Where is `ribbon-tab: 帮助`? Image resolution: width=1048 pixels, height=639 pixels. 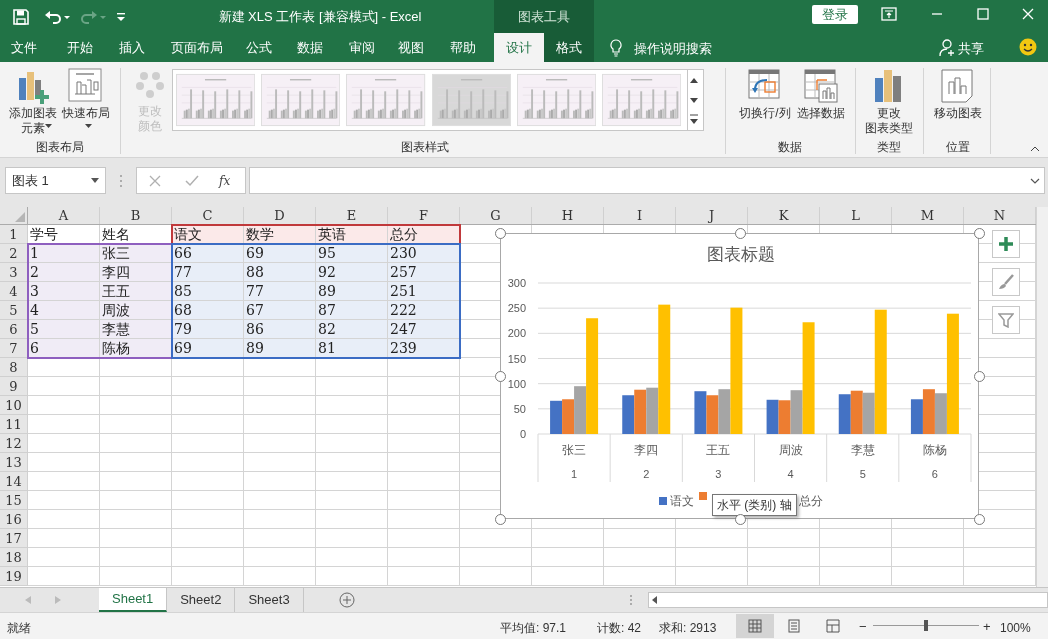
ribbon-tab: 帮助 is located at coordinates (463, 47).